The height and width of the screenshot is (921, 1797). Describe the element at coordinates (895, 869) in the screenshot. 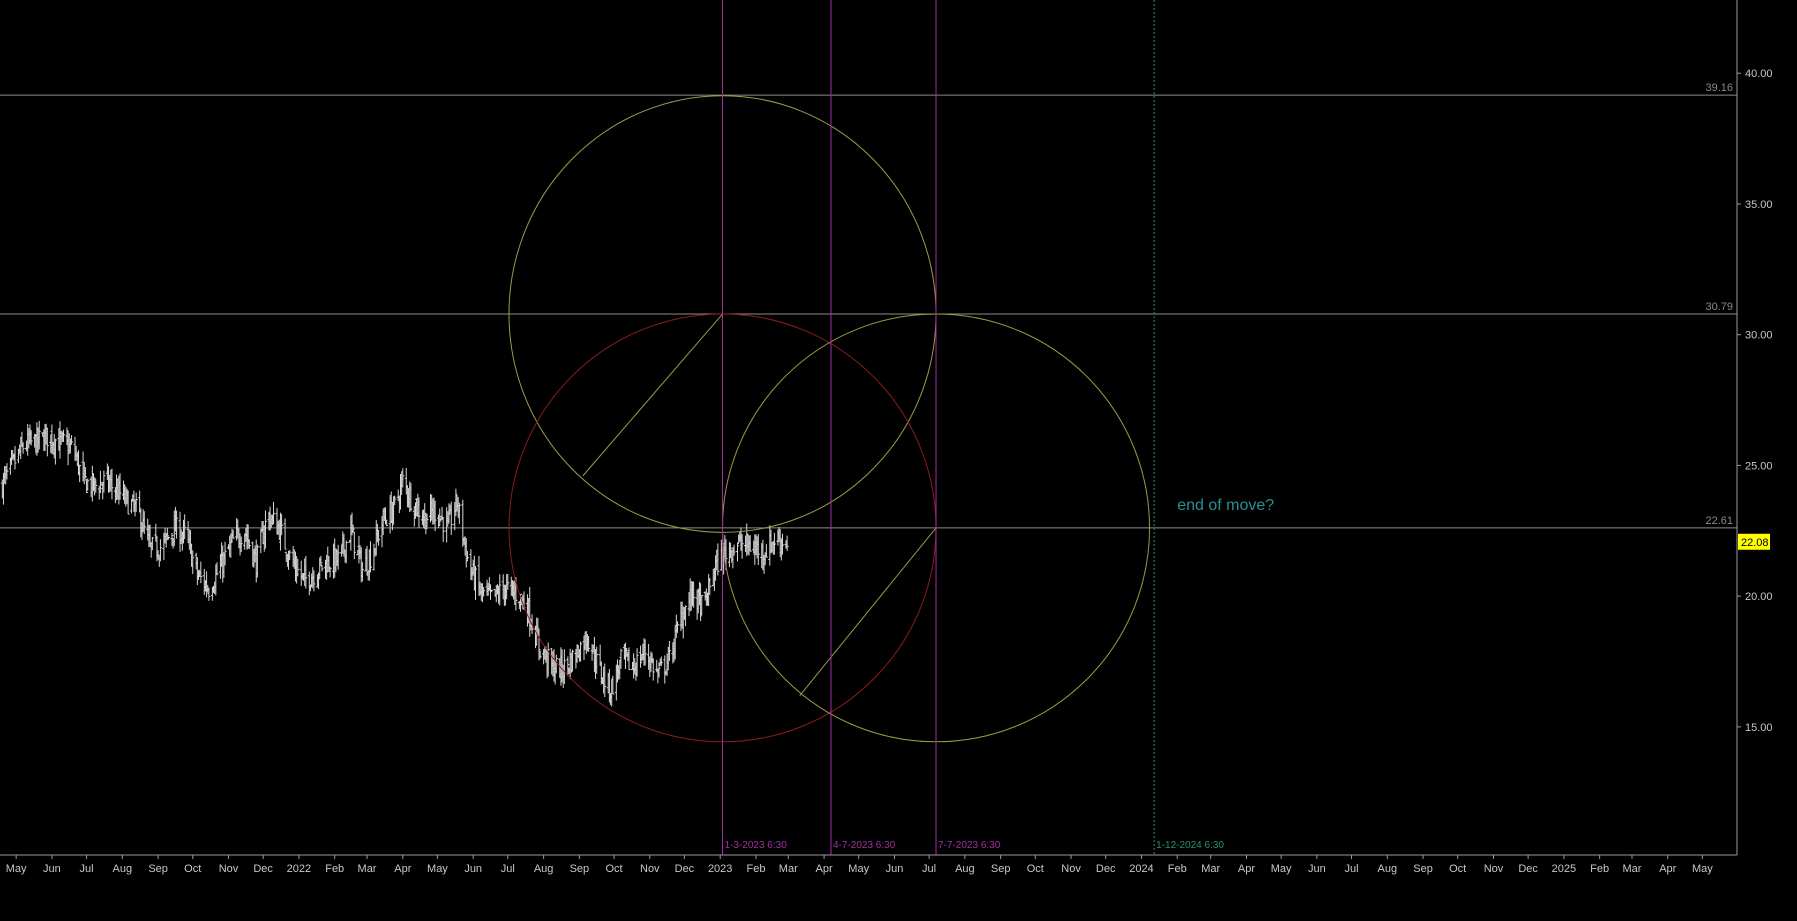

I see `x-tick-label-25: Jun` at that location.